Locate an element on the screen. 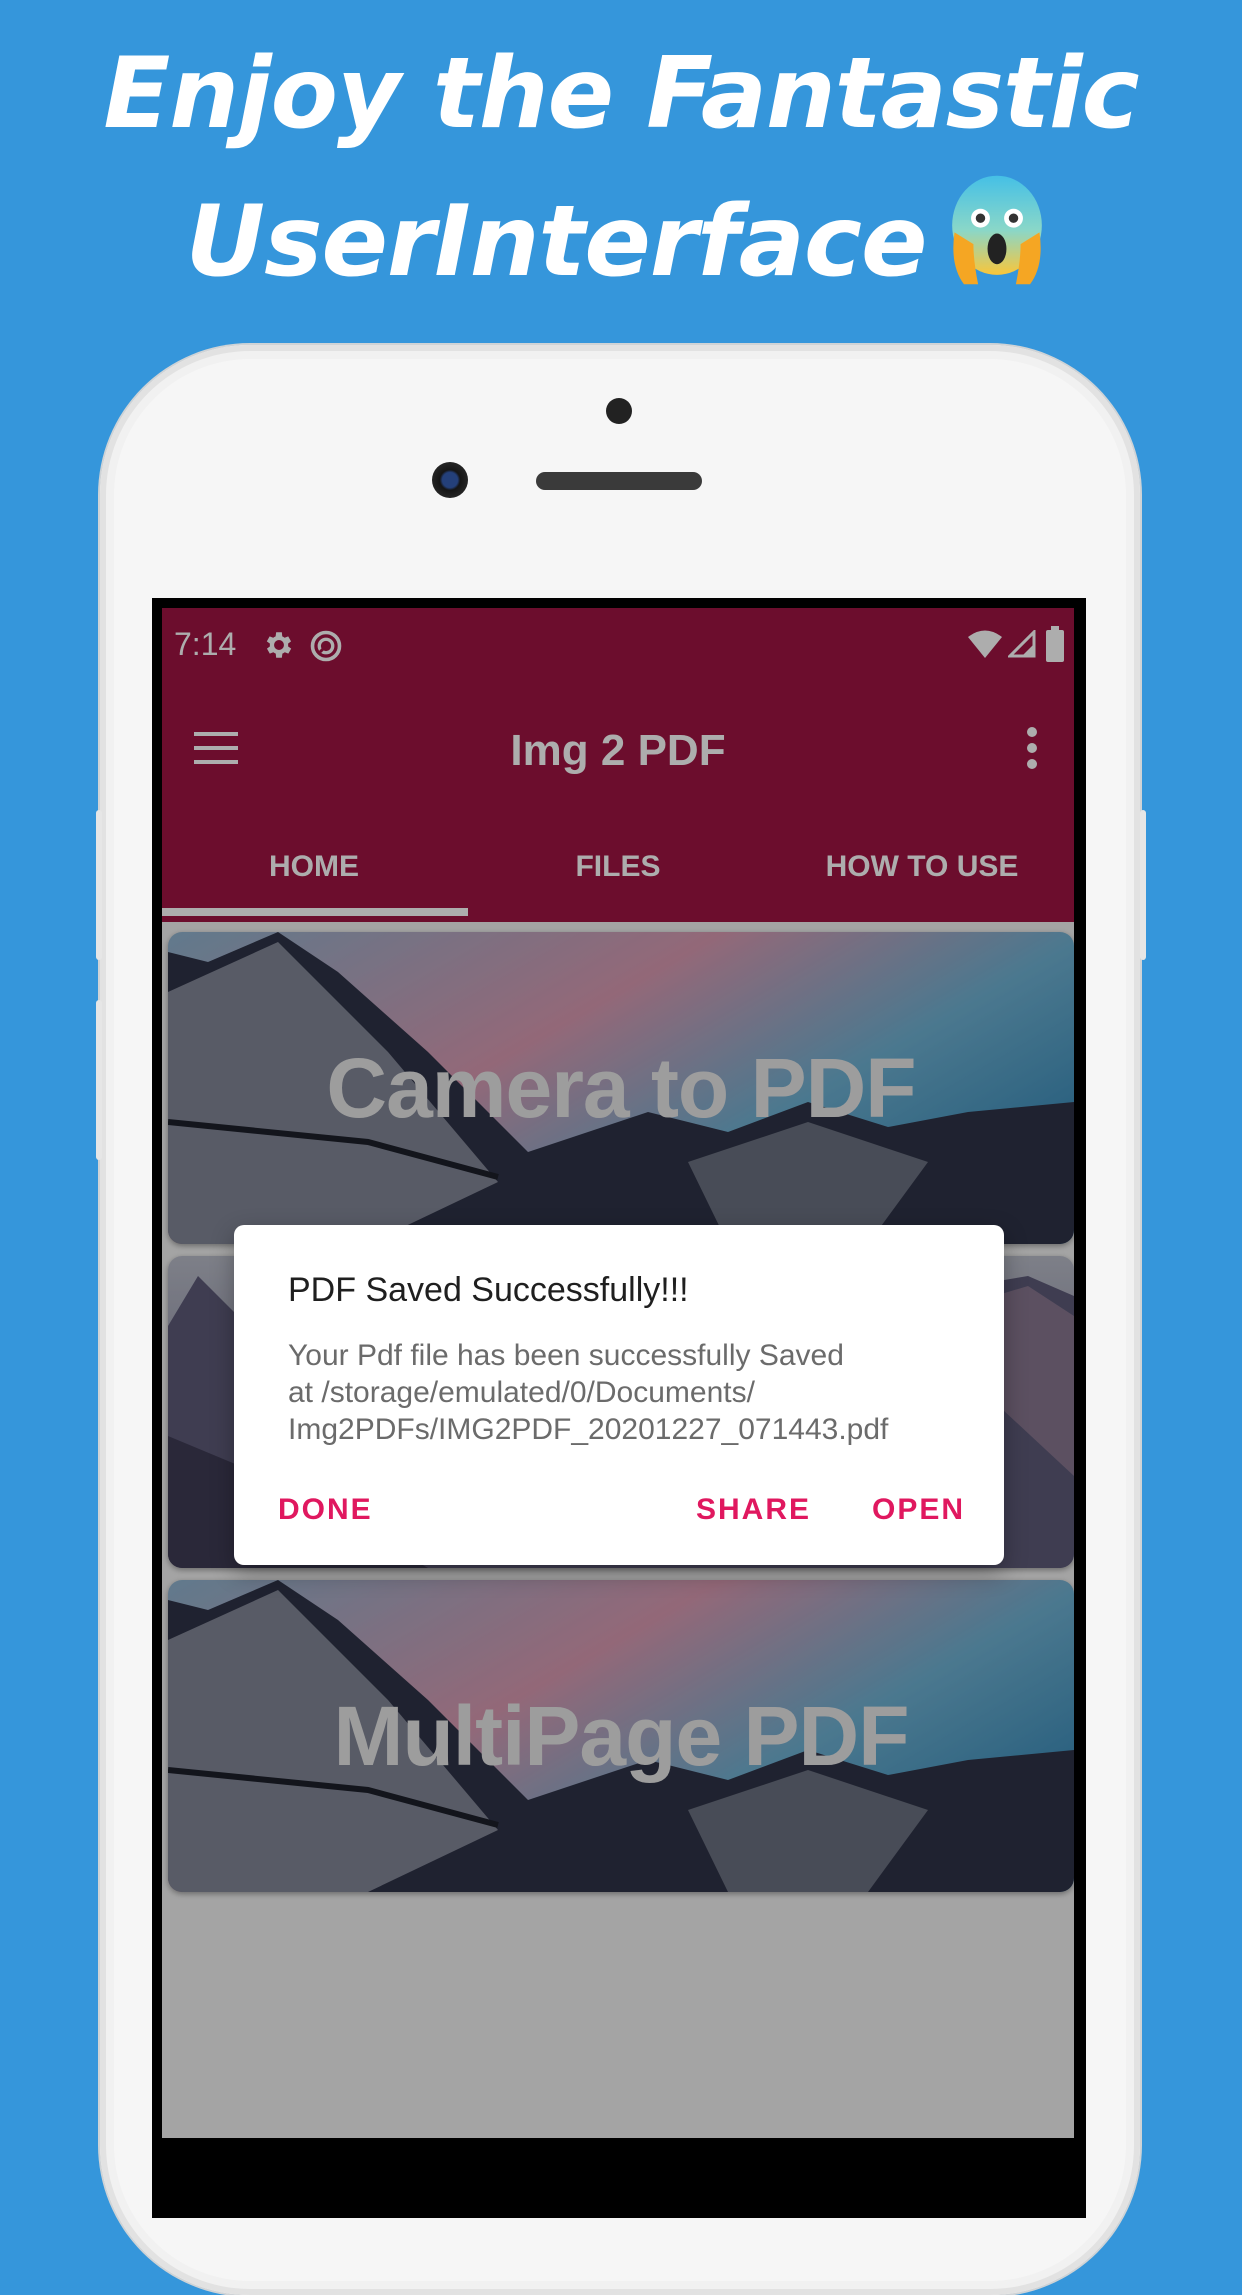 The image size is (1242, 2295). promo-line-2-text: UserInterface is located at coordinates (556, 242).